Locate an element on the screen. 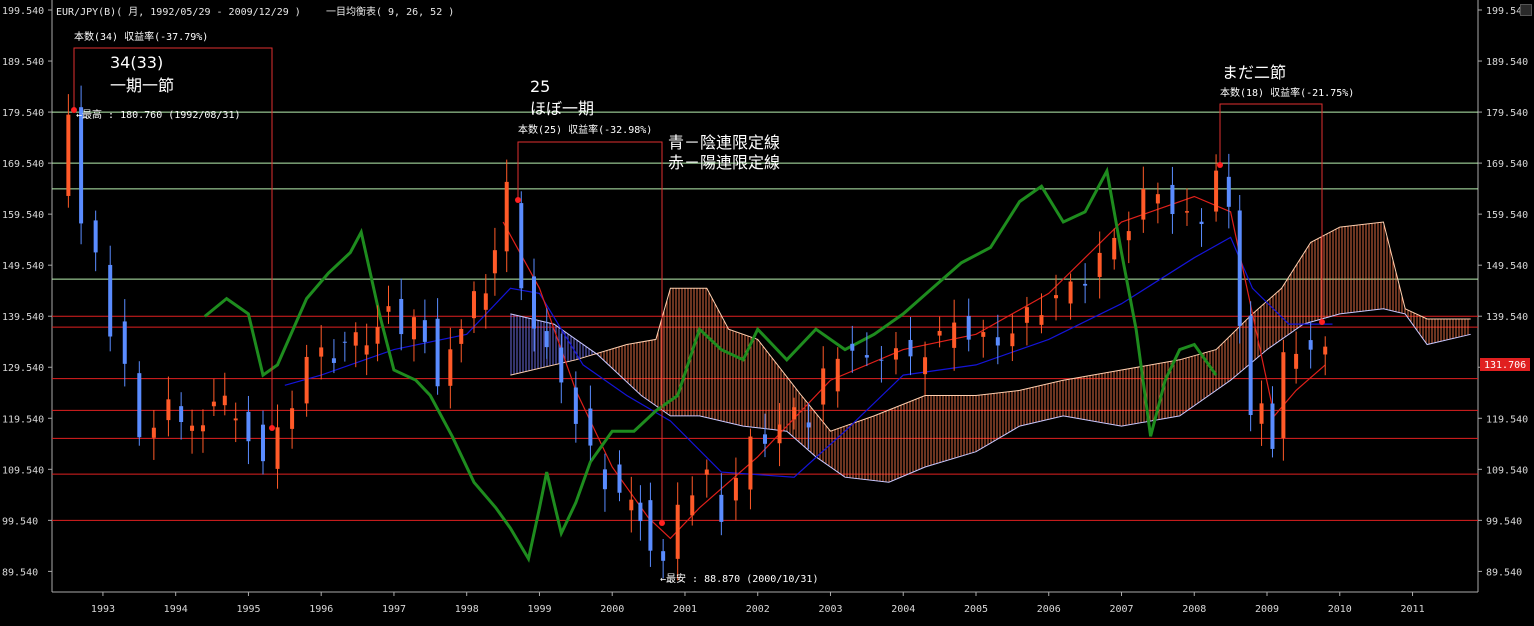  x-tick-label: 2001 is located at coordinates (685, 609).